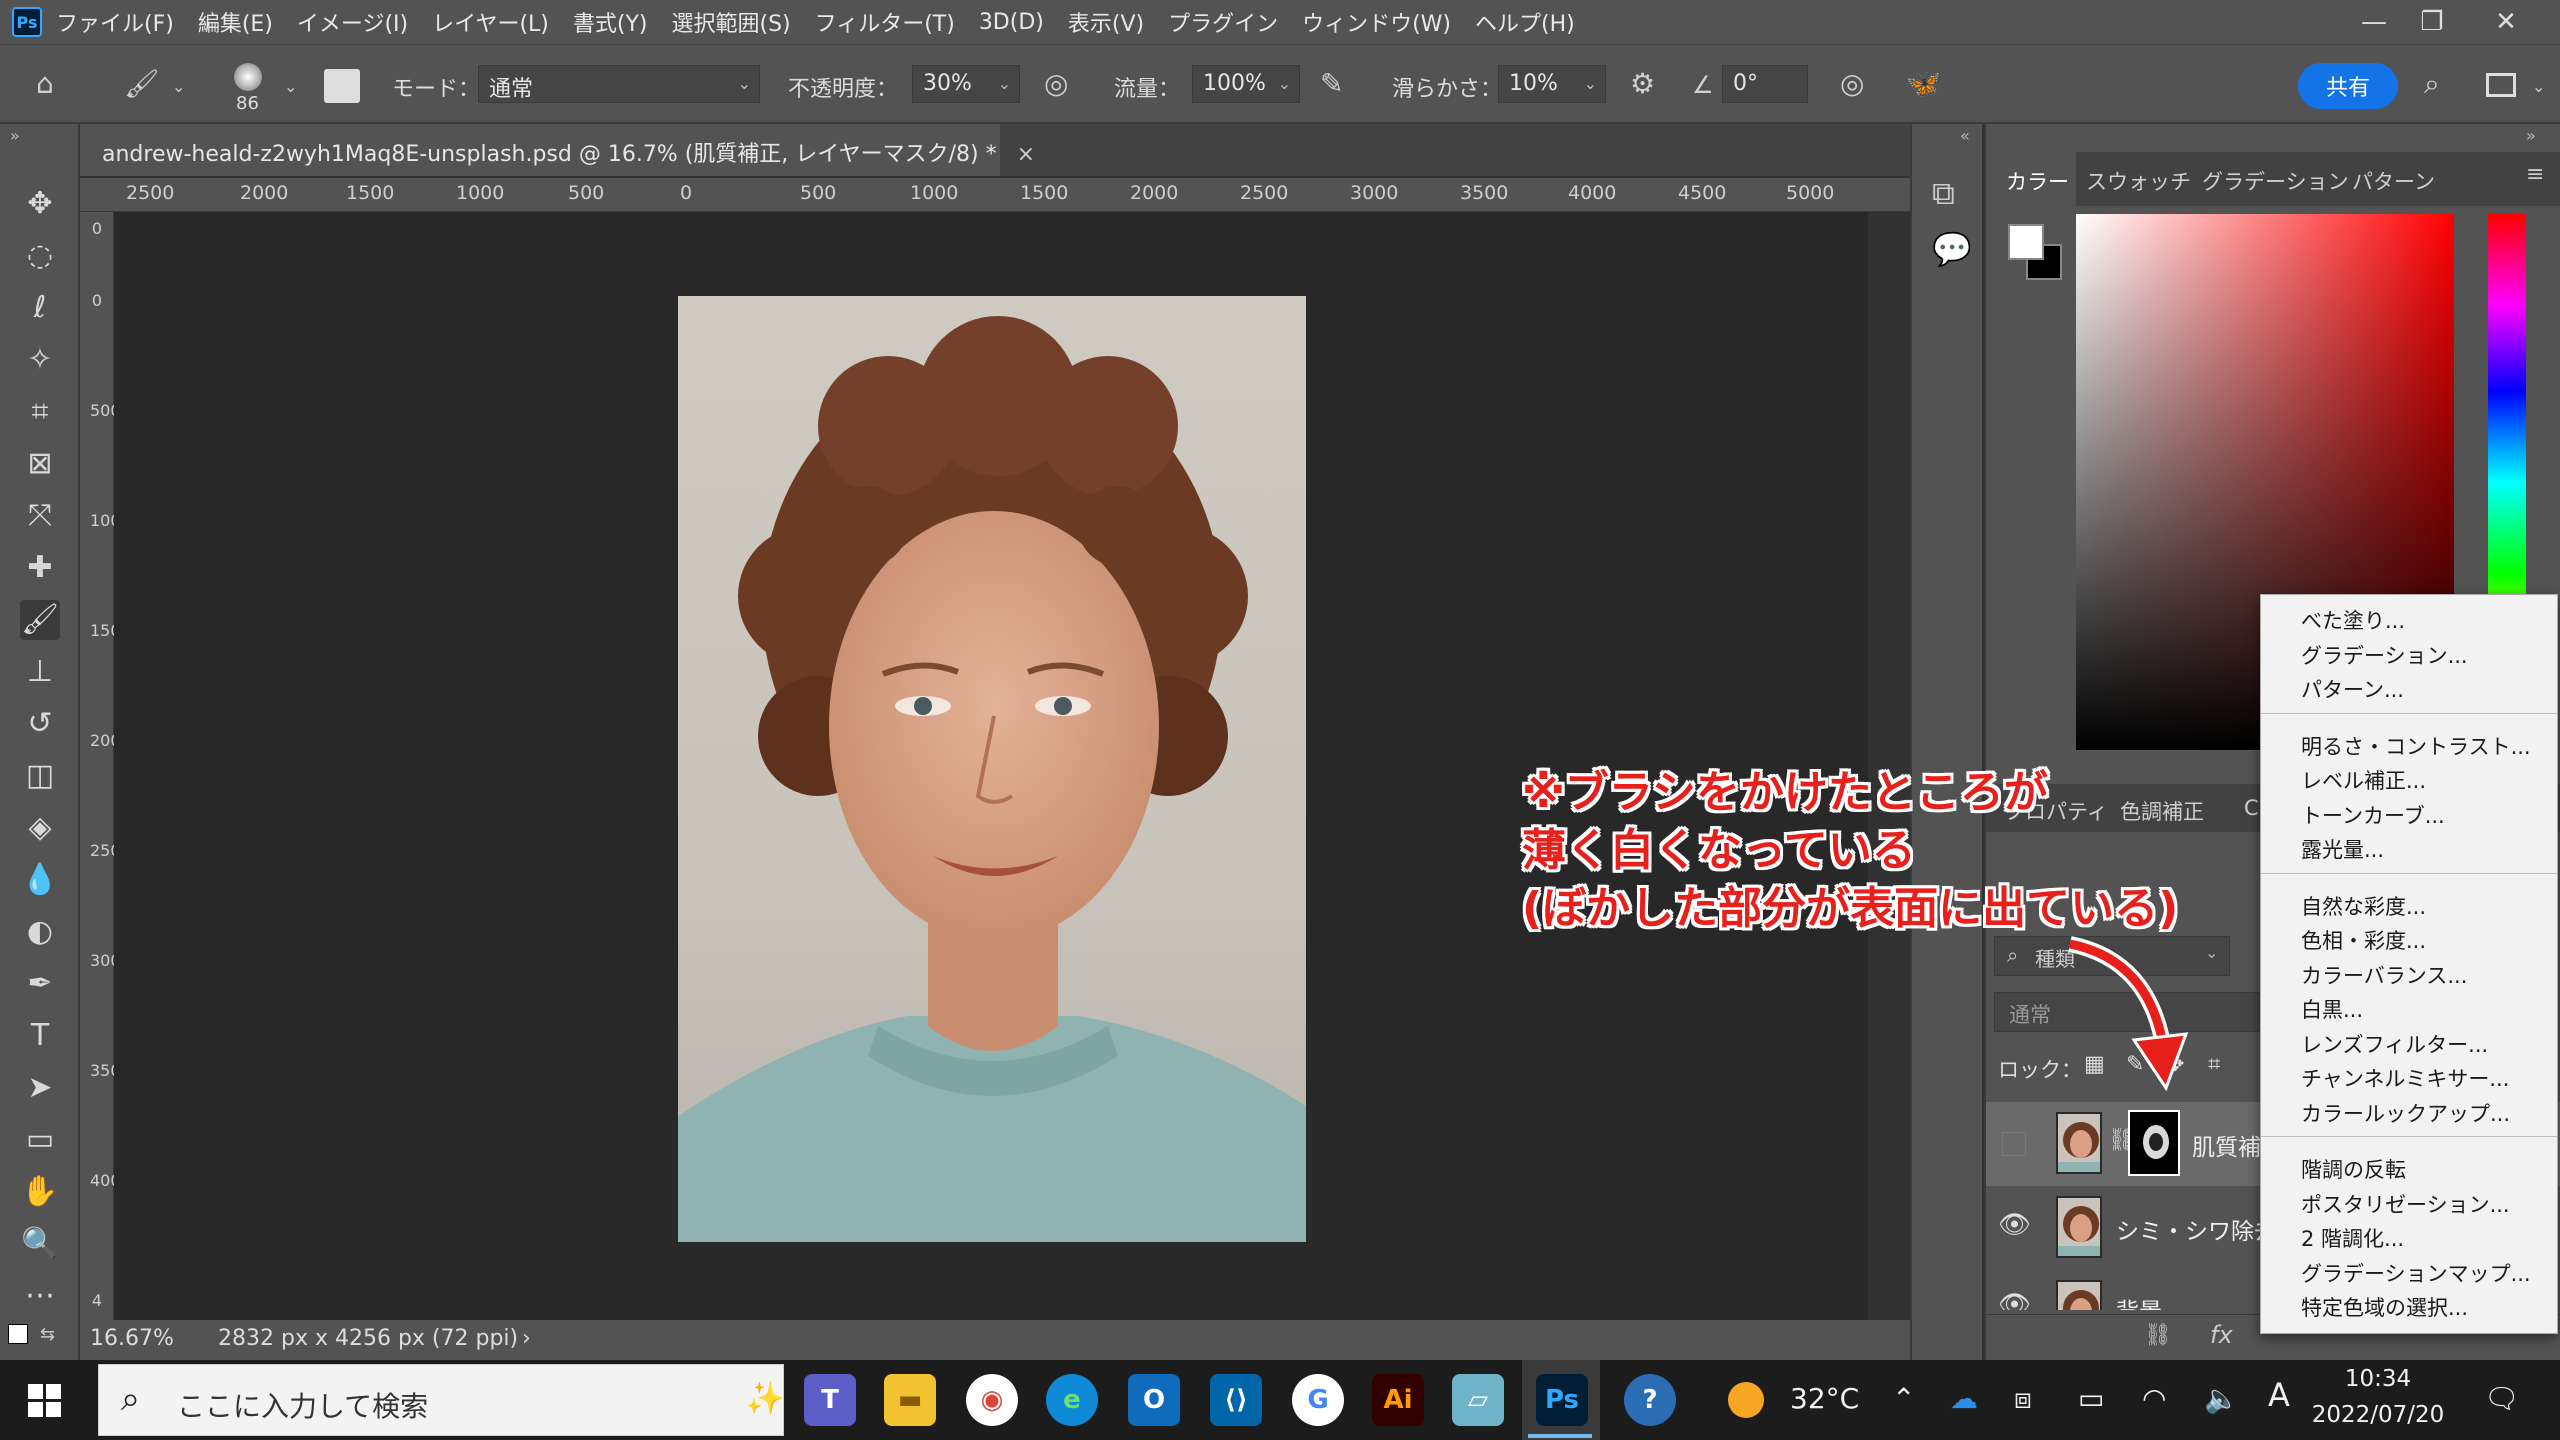 Image resolution: width=2560 pixels, height=1440 pixels. Describe the element at coordinates (619, 84) in the screenshot. I see `mode-select: 通常 ⌄` at that location.